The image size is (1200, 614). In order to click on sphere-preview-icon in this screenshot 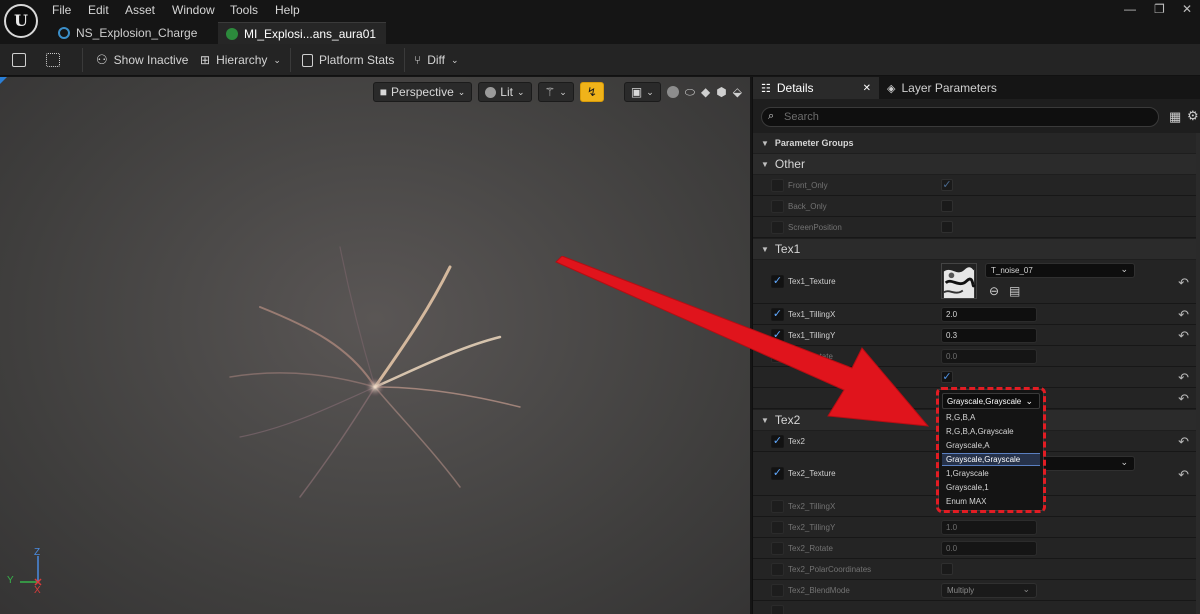, I will do `click(672, 92)`.